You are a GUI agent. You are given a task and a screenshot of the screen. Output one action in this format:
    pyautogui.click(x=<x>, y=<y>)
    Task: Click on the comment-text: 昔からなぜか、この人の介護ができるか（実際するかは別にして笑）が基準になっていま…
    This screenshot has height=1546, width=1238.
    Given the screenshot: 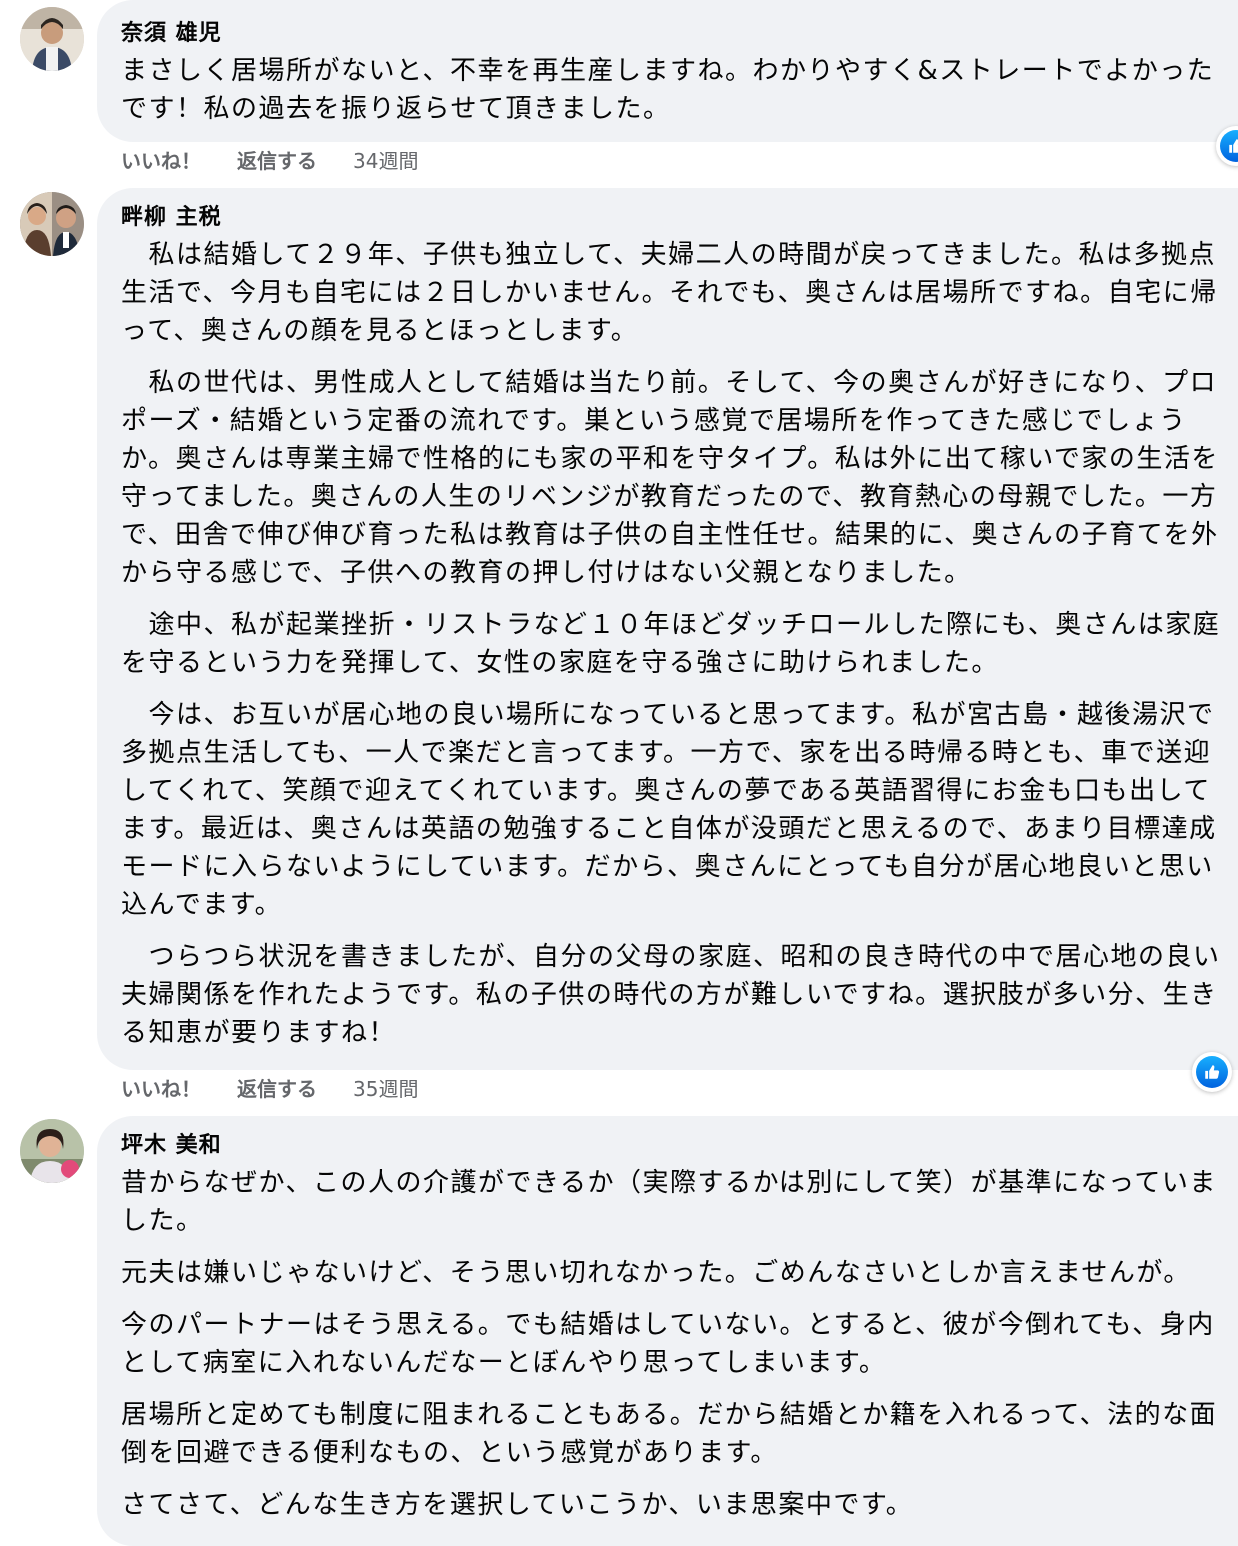 What is the action you would take?
    pyautogui.click(x=669, y=1202)
    